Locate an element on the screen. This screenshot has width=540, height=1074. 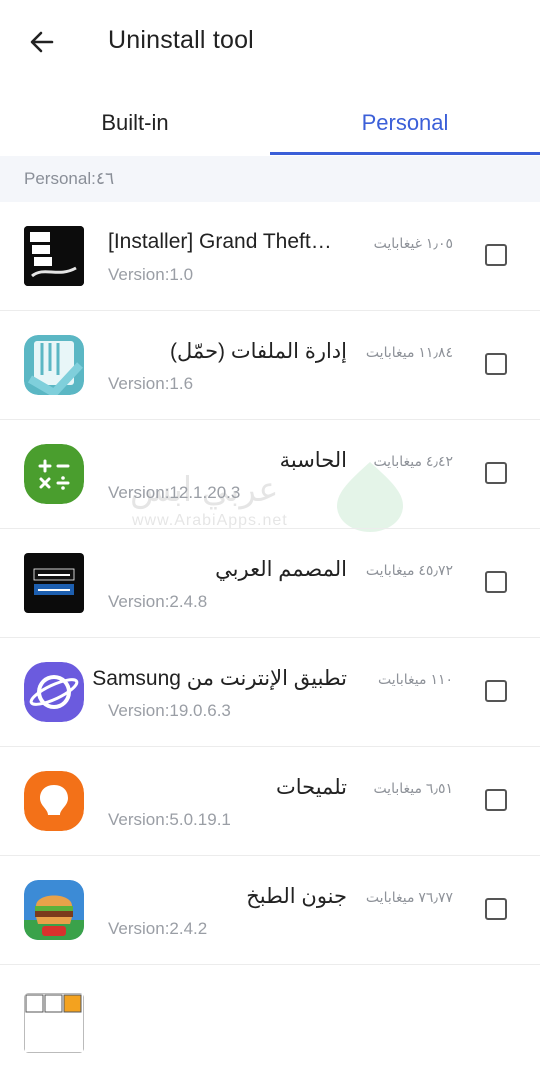
calculator-icon is located at coordinates (54, 474).